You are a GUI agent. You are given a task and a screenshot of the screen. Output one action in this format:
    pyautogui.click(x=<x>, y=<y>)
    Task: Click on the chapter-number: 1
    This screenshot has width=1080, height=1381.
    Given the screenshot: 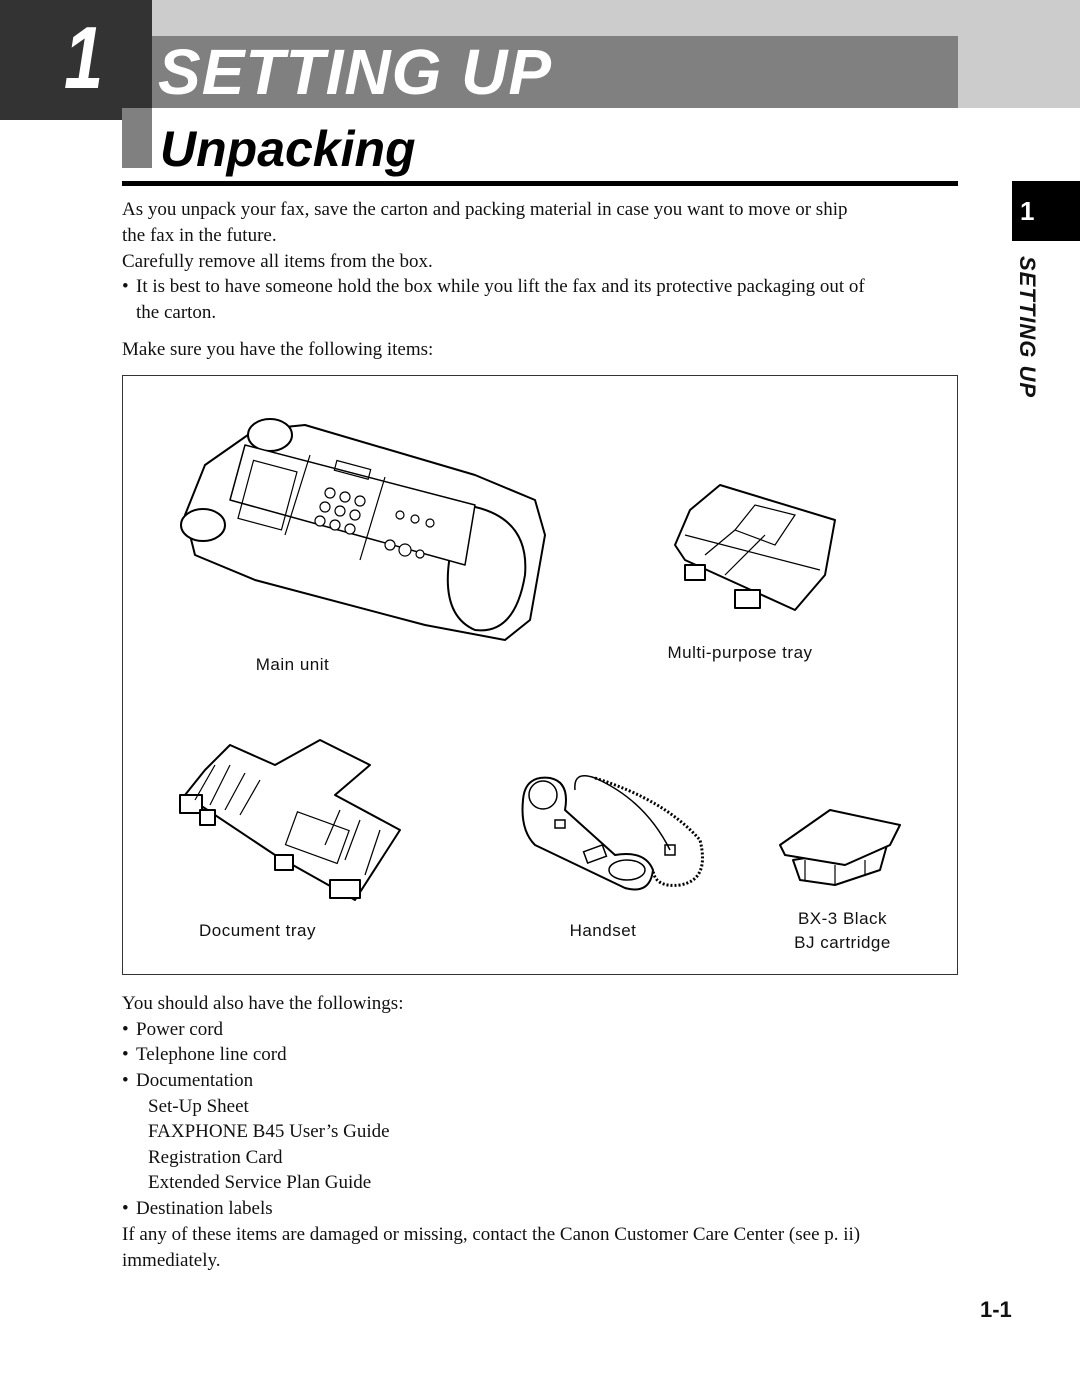 What is the action you would take?
    pyautogui.click(x=84, y=57)
    